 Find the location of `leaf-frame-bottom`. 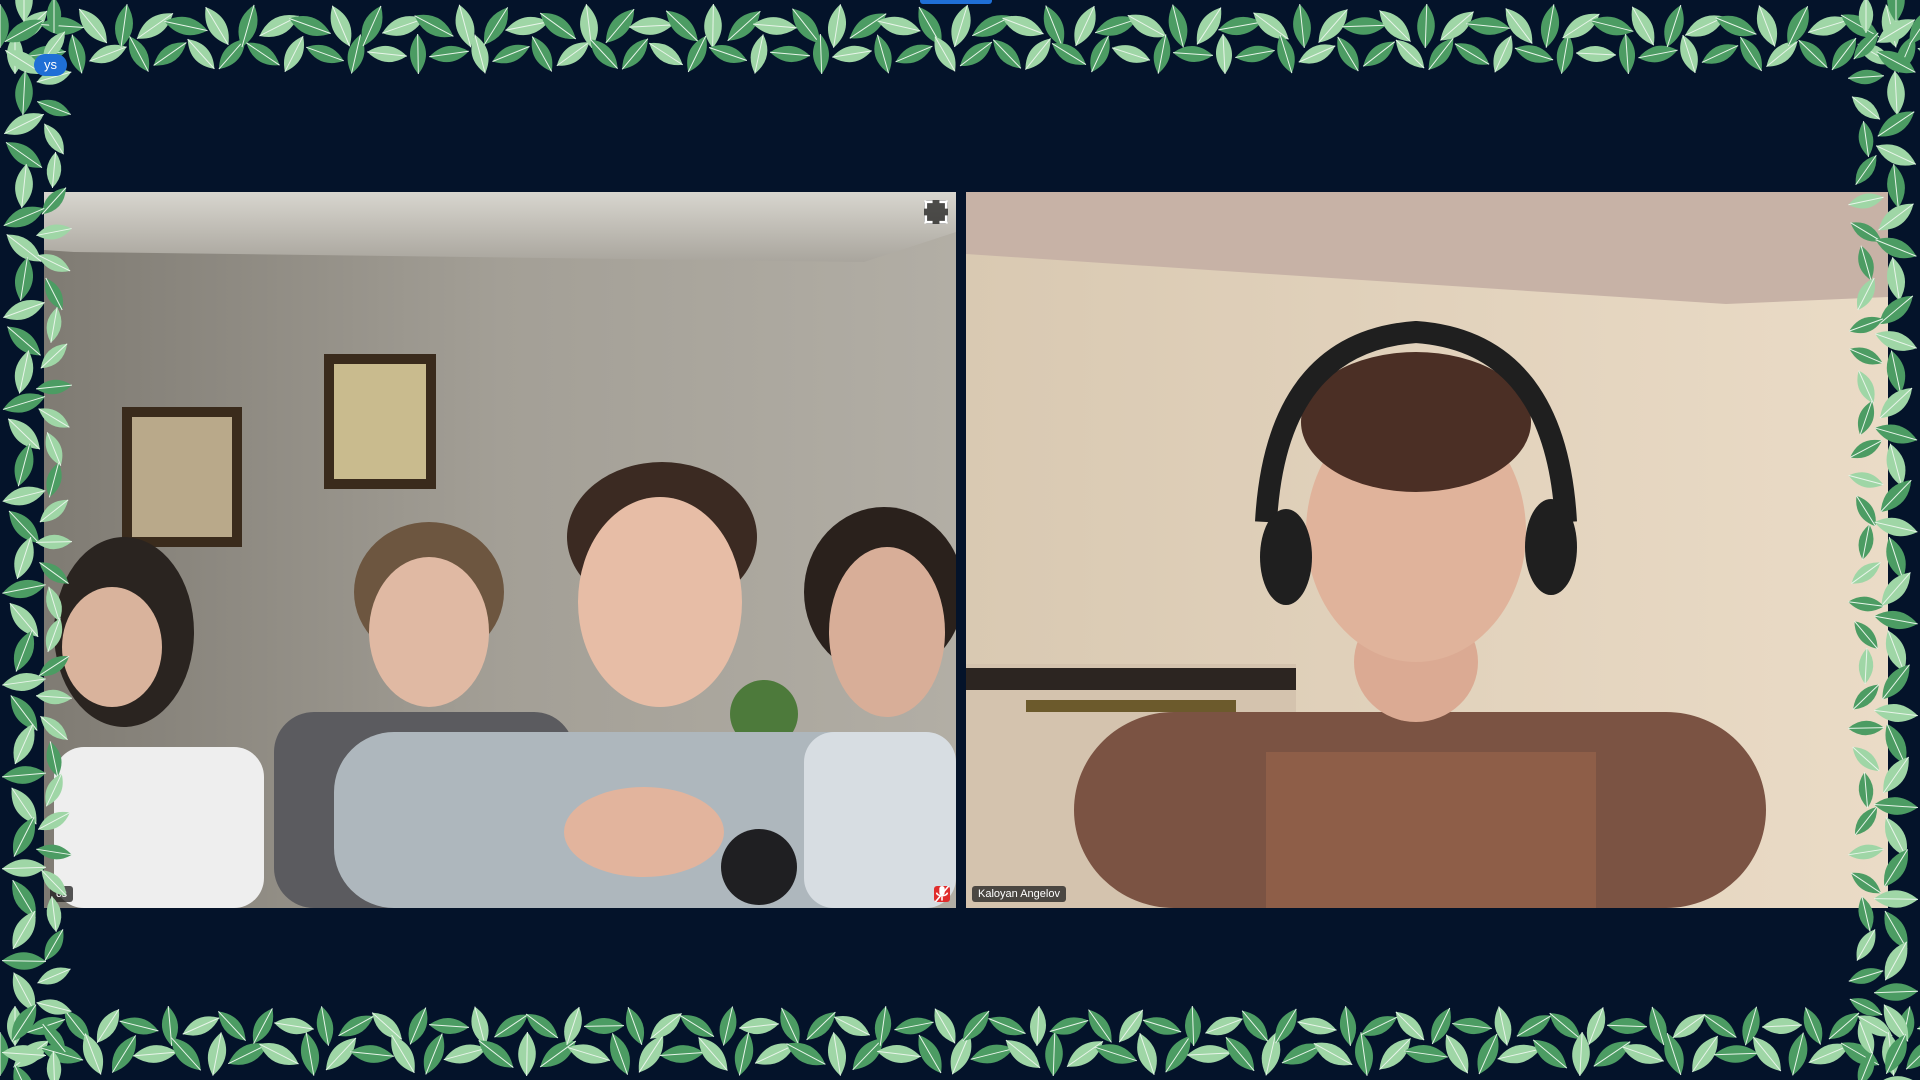

leaf-frame-bottom is located at coordinates (960, 1041).